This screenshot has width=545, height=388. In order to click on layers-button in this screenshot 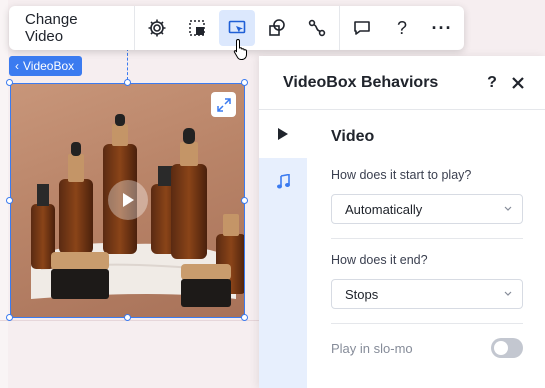, I will do `click(277, 28)`.